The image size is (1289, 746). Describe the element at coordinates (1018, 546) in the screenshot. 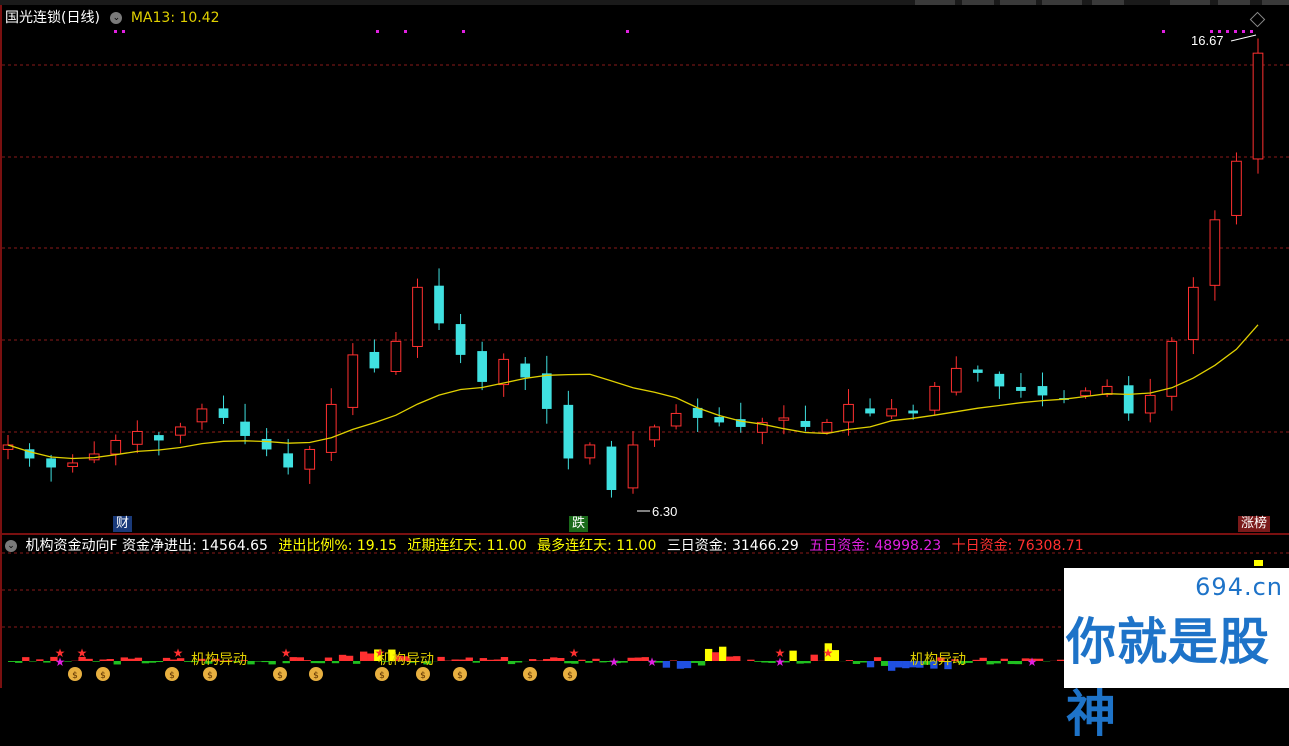

I see `ten-day-fund: 十日资金: 76308.71` at that location.